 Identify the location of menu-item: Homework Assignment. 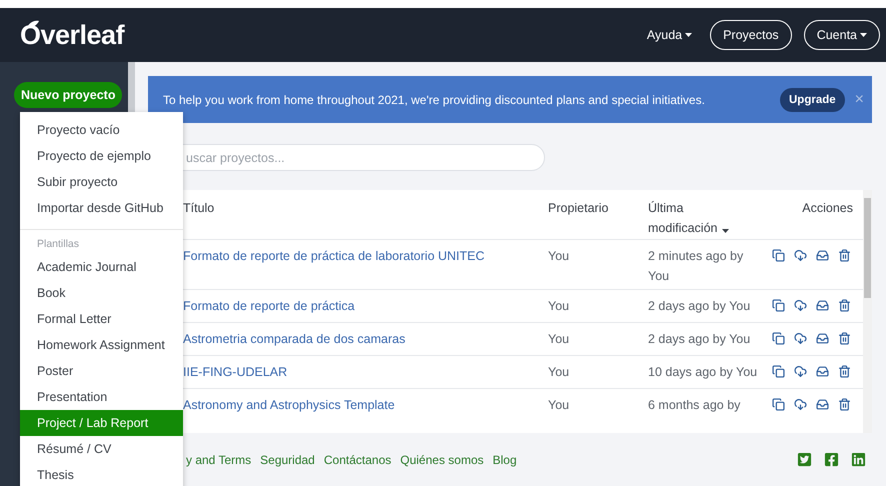
(101, 345).